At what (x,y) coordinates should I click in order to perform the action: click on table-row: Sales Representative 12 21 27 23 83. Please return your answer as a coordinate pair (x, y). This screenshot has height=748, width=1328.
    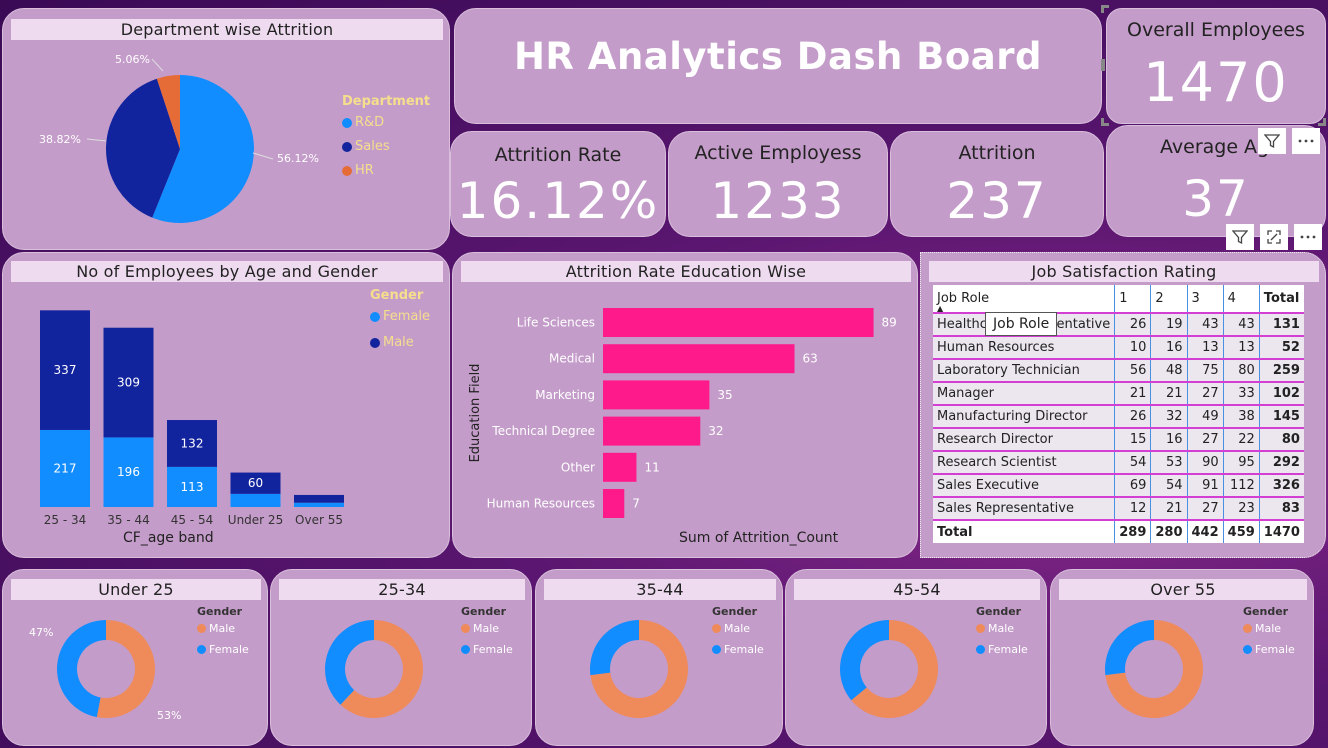
    Looking at the image, I should click on (1118, 509).